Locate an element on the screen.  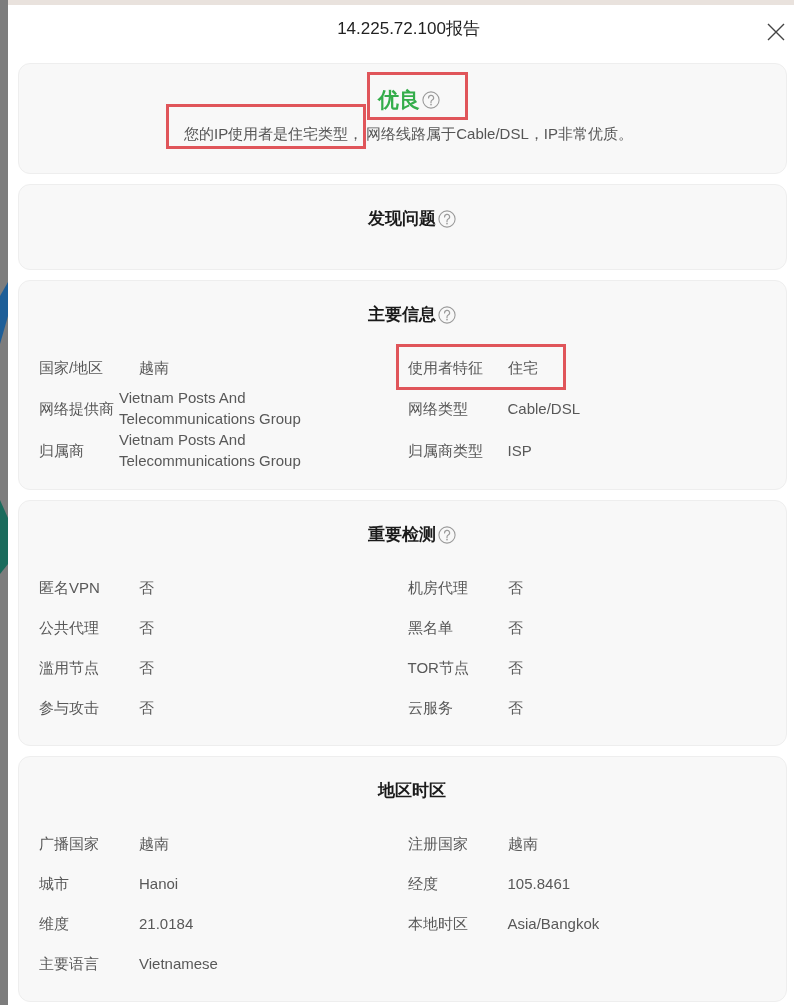
field-label: 归属商类型 is located at coordinates (445, 450).